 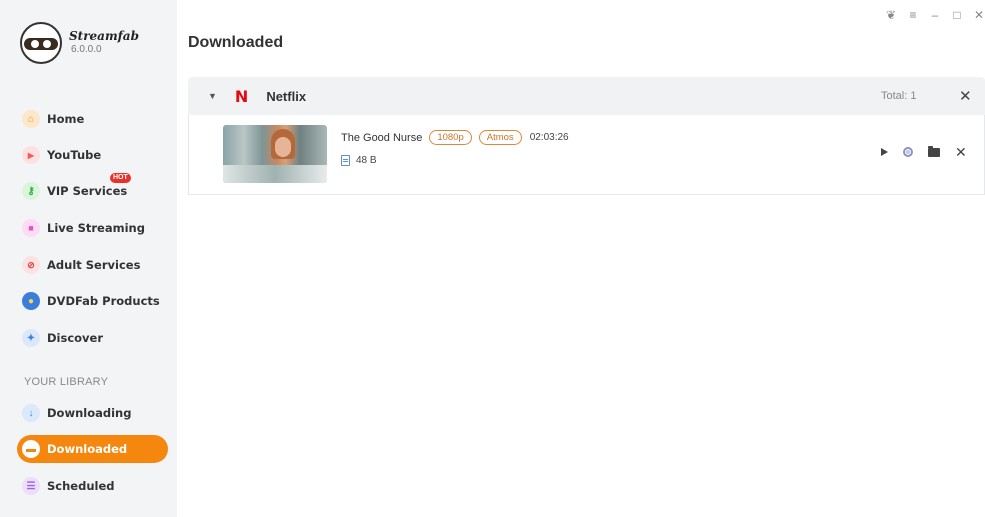 I want to click on app-logo: Streamfab 6.0.0.0, so click(x=79, y=43).